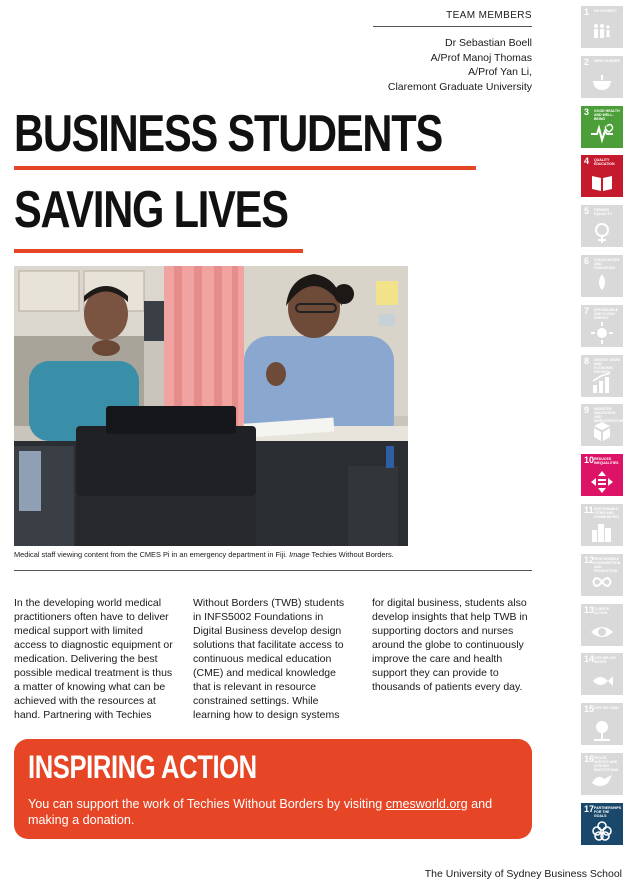 This screenshot has height=888, width=635. Describe the element at coordinates (589, 759) in the screenshot. I see `sdg-goal-number: 16` at that location.